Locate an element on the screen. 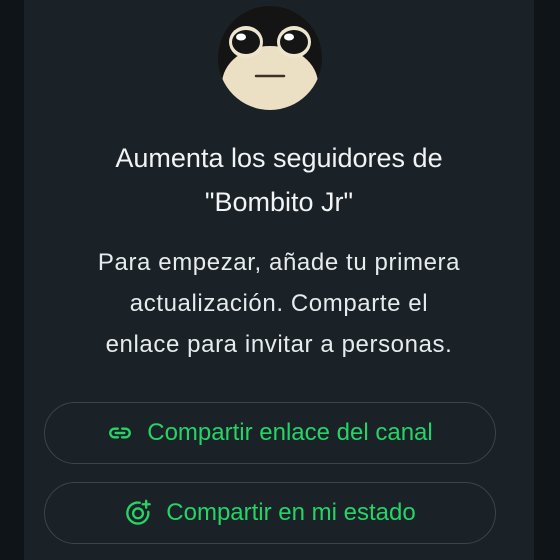 The width and height of the screenshot is (560, 560). channel-avatar is located at coordinates (270, 58).